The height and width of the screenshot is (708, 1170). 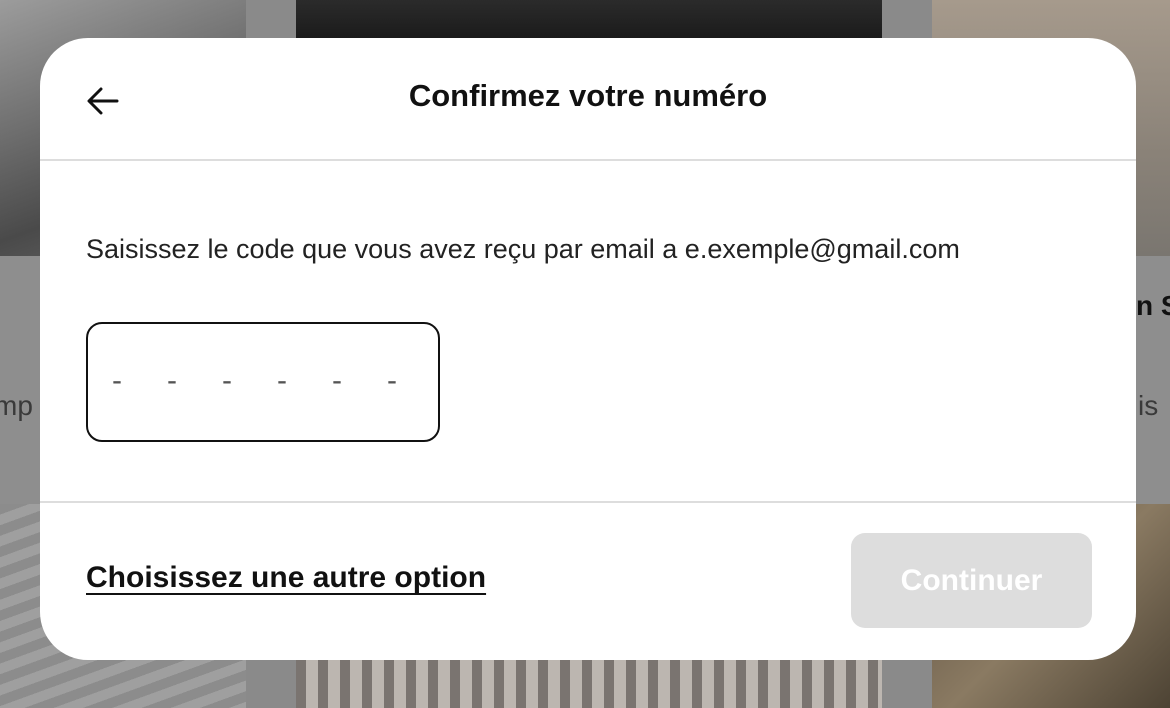 What do you see at coordinates (971, 580) in the screenshot?
I see `continue-button: Continuer` at bounding box center [971, 580].